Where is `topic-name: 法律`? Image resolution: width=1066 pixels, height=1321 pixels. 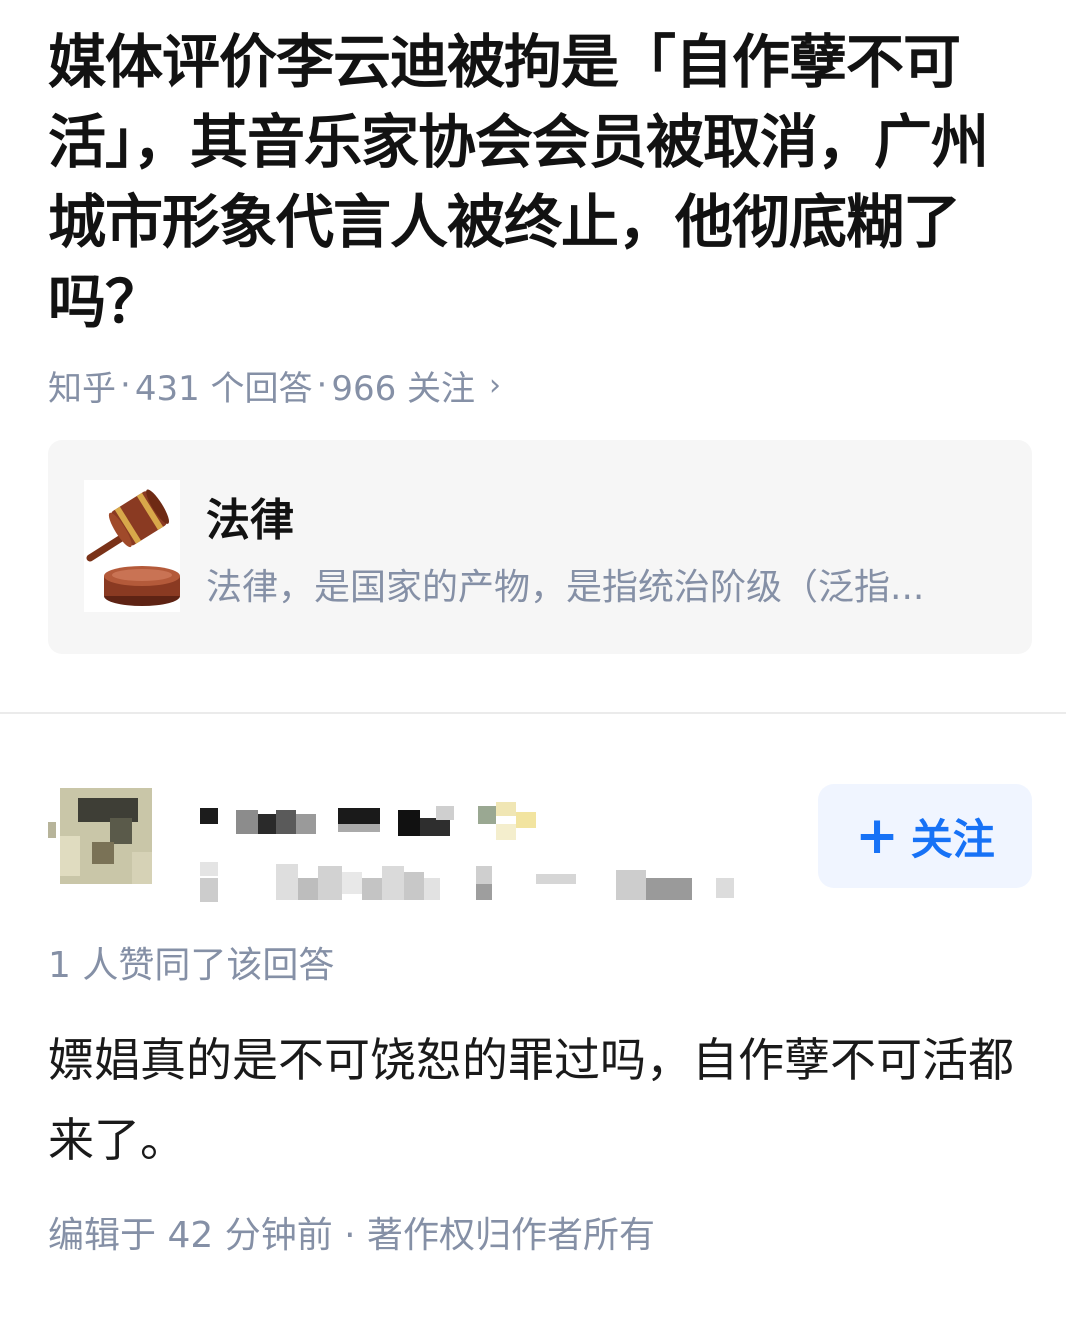 topic-name: 法律 is located at coordinates (250, 520).